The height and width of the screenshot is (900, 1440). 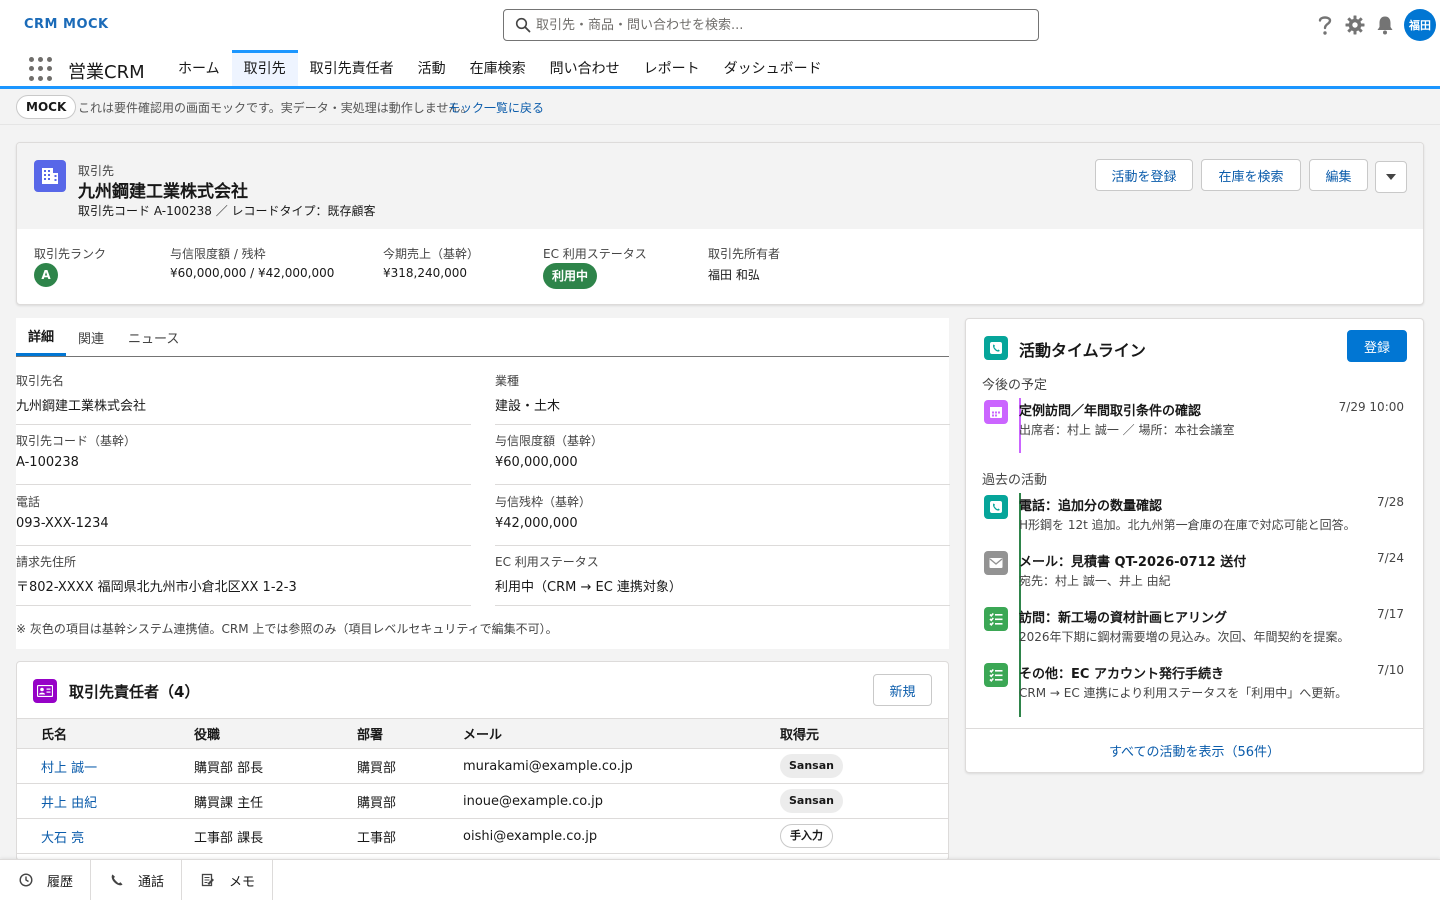 I want to click on contact-title: 工事部 課長, so click(x=251, y=836).